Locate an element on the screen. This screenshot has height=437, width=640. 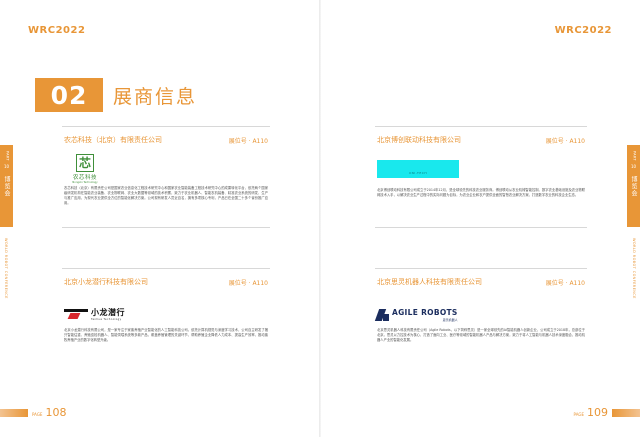
page-number: 108 is located at coordinates (56, 412).